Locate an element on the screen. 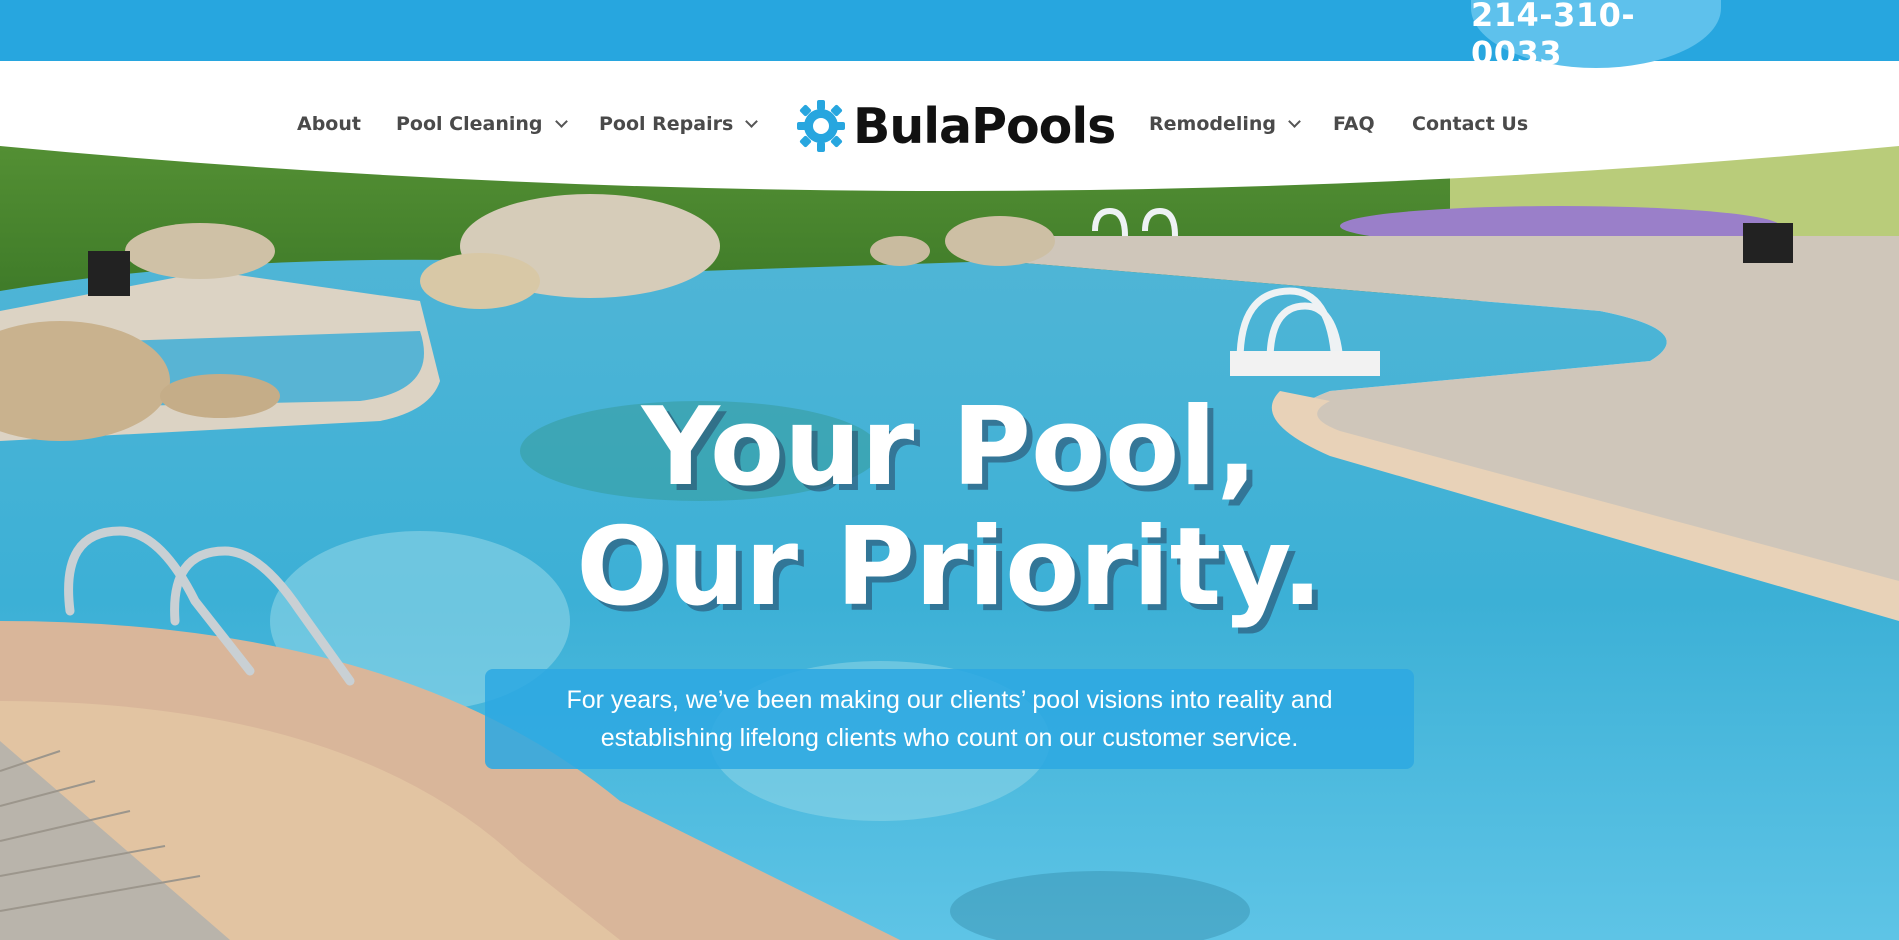  nav-item-label: Contact Us is located at coordinates (1470, 124).